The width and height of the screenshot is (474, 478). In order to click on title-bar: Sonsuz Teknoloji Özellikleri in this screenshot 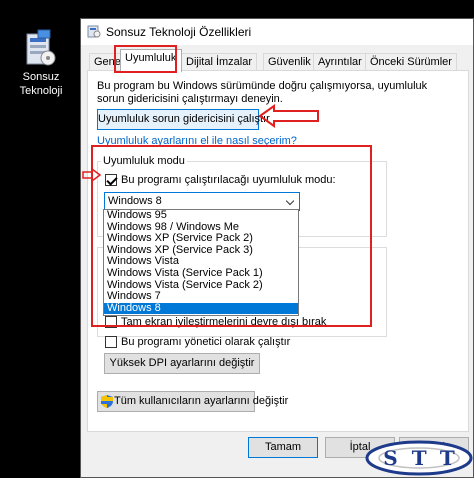, I will do `click(277, 32)`.